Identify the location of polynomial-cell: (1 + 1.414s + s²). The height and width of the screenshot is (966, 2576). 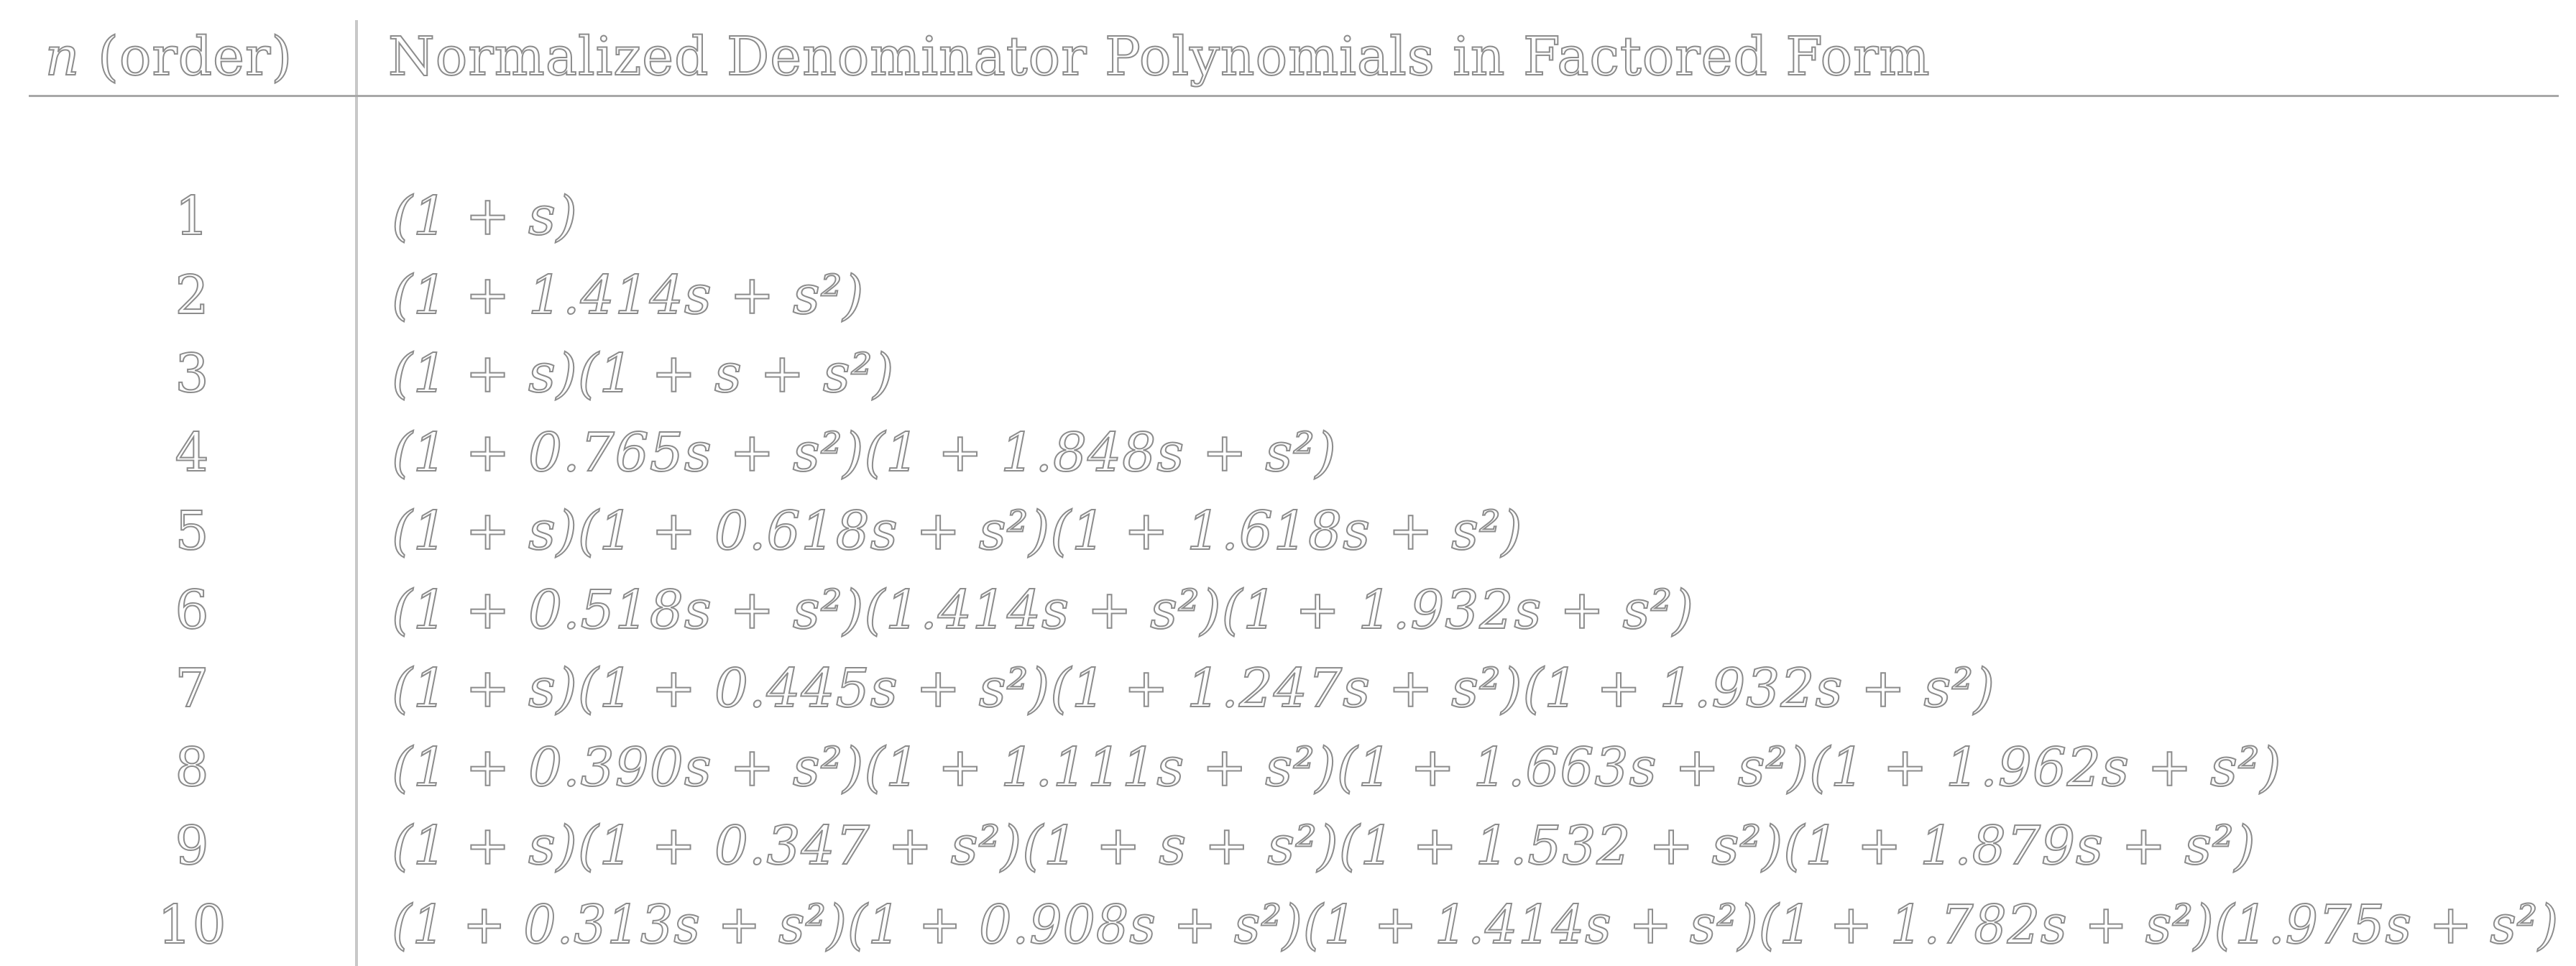
(628, 295).